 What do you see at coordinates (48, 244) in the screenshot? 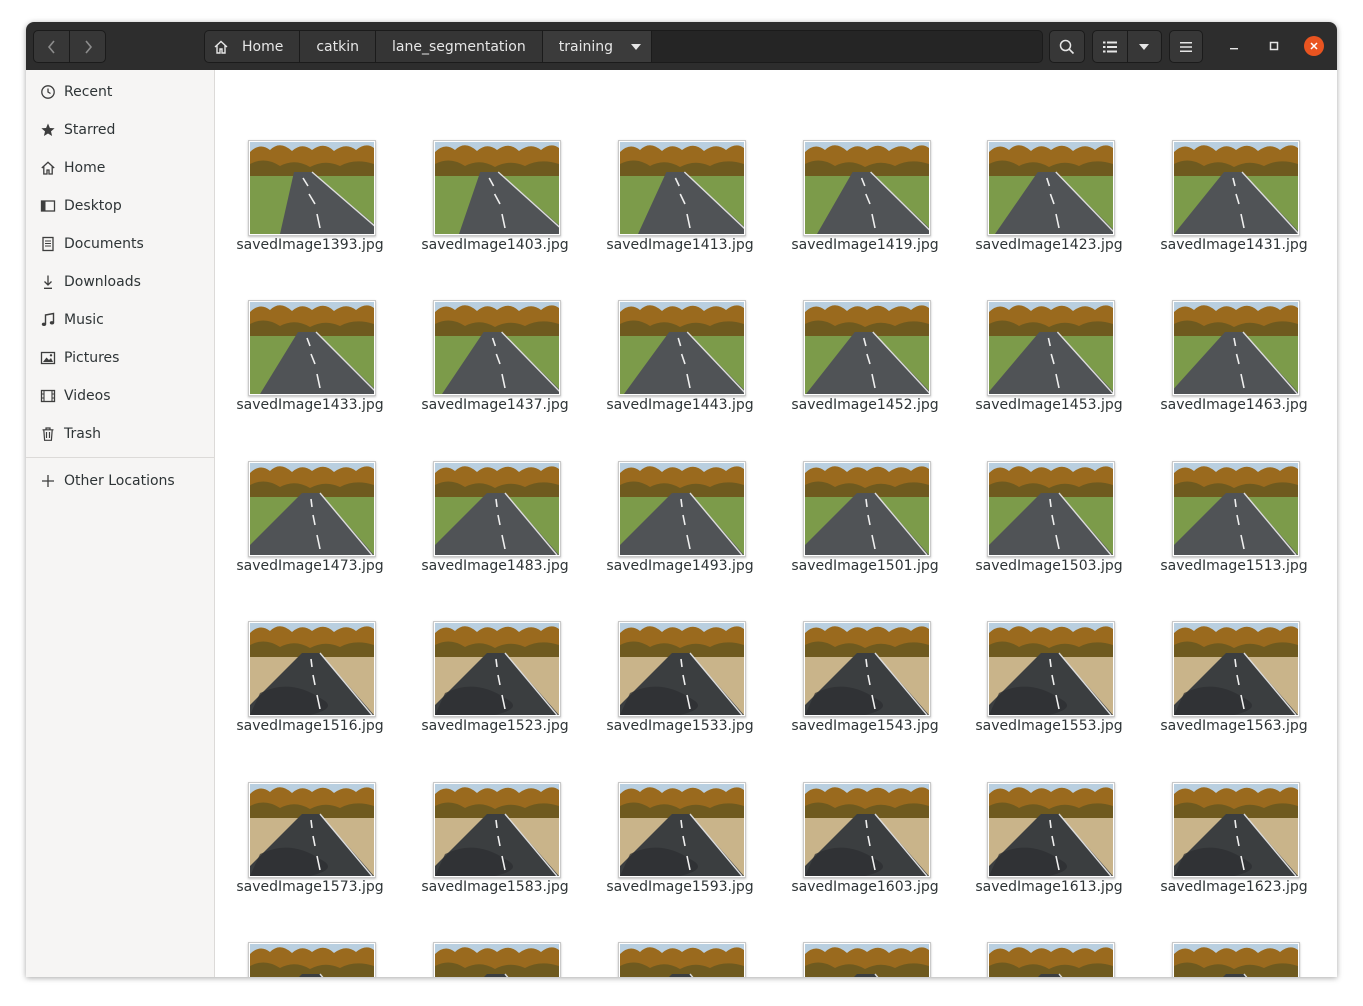
I see `document-icon` at bounding box center [48, 244].